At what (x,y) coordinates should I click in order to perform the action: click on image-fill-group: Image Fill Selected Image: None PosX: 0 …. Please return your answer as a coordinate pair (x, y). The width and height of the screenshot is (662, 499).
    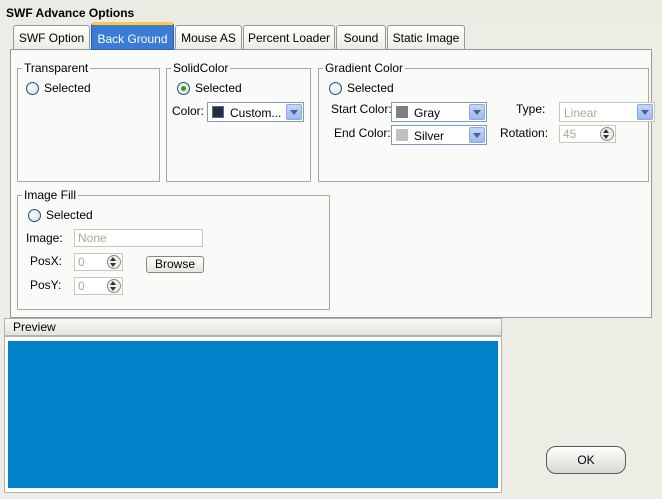
    Looking at the image, I should click on (173, 249).